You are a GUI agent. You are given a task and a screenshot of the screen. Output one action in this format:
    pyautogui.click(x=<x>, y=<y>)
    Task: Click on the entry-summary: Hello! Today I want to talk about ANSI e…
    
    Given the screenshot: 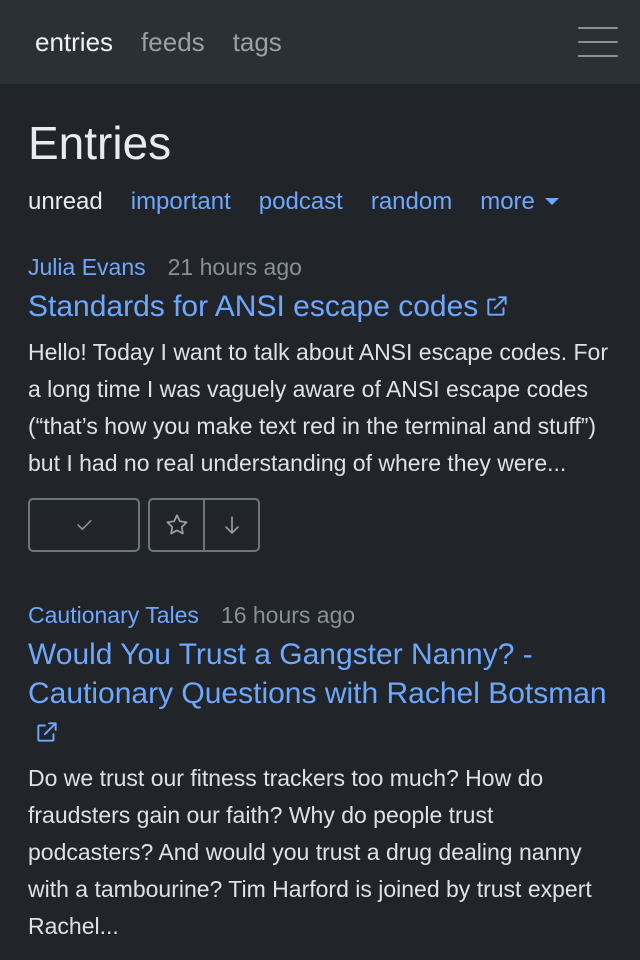 What is the action you would take?
    pyautogui.click(x=318, y=407)
    